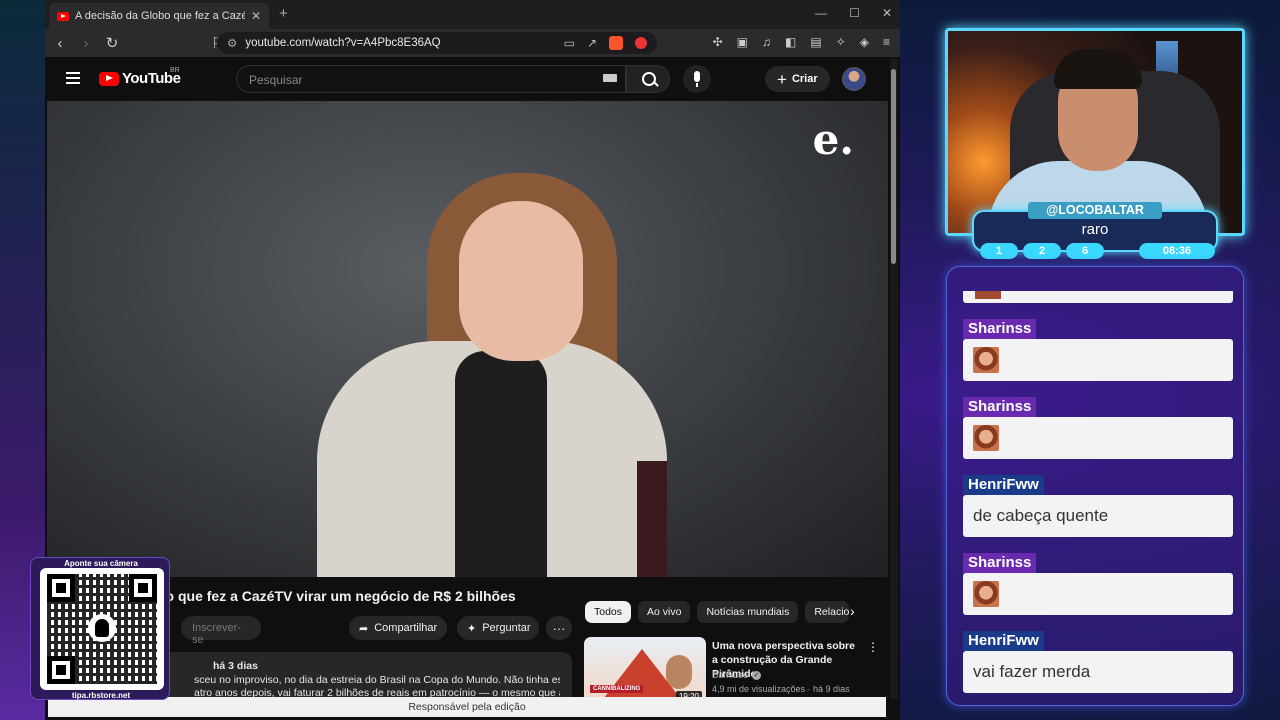 The image size is (1280, 720). I want to click on recommendation-channel: DamiLee ✓, so click(737, 675).